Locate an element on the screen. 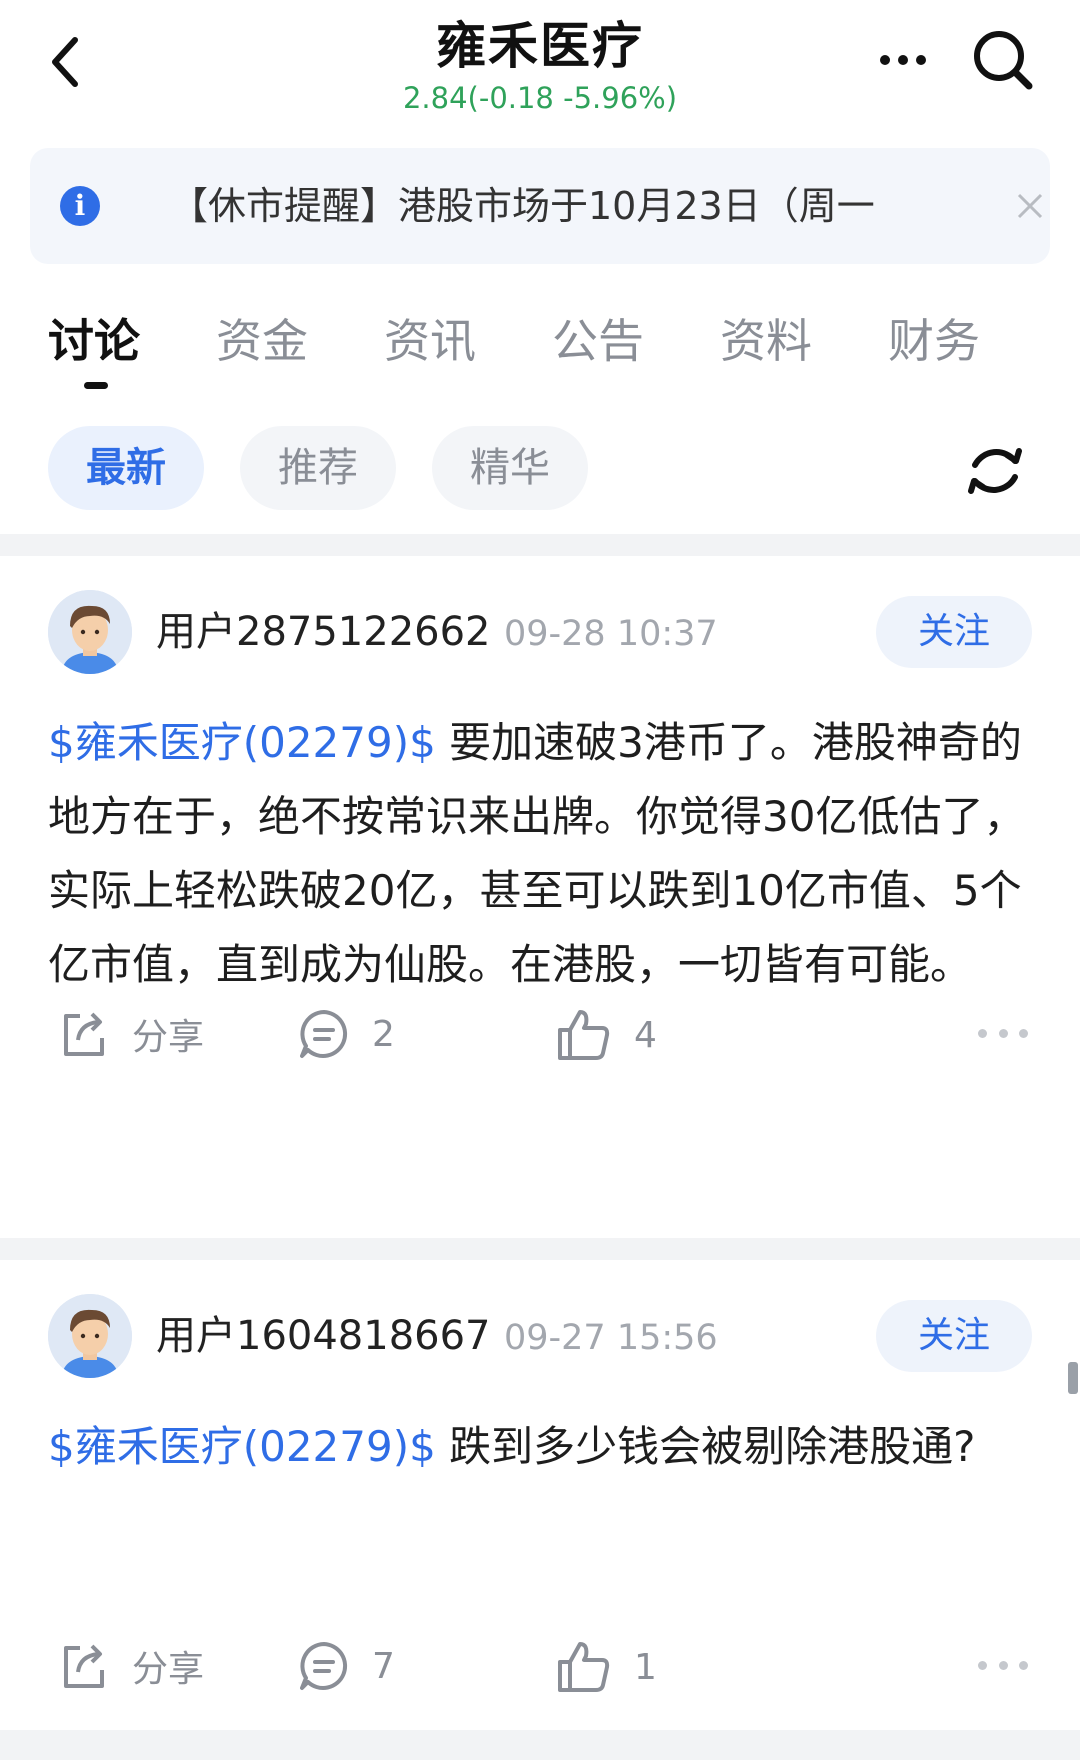 This screenshot has width=1080, height=1760. post-text: 跌到多少钱会被剔除港股通? is located at coordinates (705, 1446).